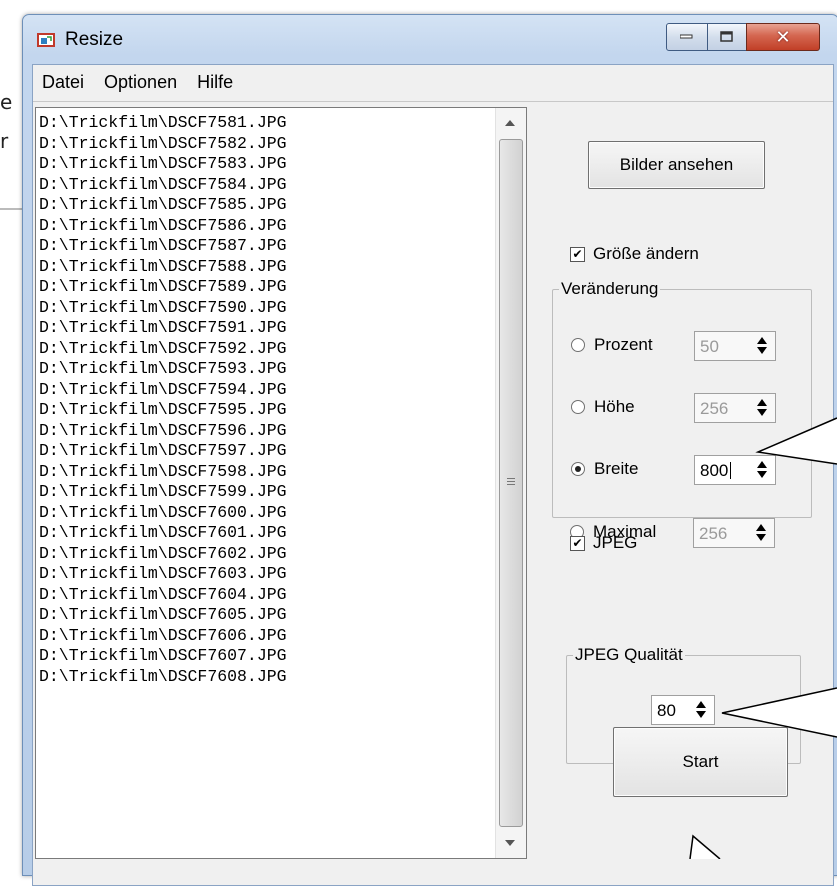 This screenshot has width=837, height=886. Describe the element at coordinates (705, 846) in the screenshot. I see `callout-start-arrow` at that location.